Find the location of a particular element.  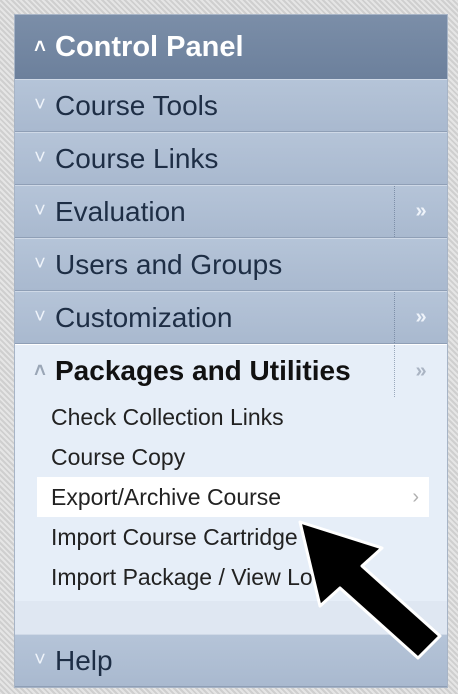

menu-item-label: Packages and Utilities is located at coordinates (203, 370).